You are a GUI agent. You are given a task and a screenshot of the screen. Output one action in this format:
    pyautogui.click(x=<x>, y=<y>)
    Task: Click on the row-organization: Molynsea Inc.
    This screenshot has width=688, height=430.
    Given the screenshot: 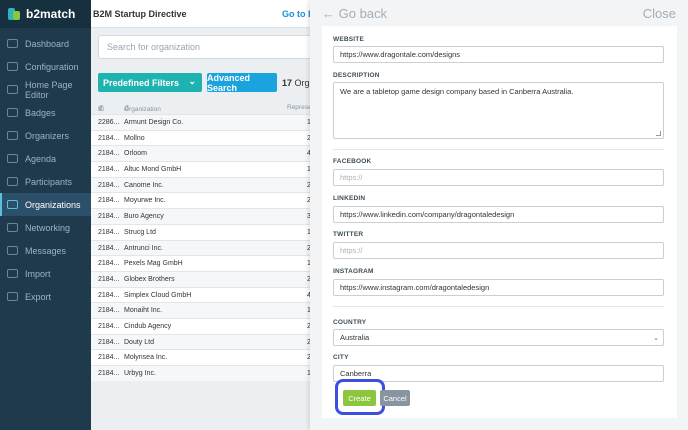 What is the action you would take?
    pyautogui.click(x=146, y=358)
    